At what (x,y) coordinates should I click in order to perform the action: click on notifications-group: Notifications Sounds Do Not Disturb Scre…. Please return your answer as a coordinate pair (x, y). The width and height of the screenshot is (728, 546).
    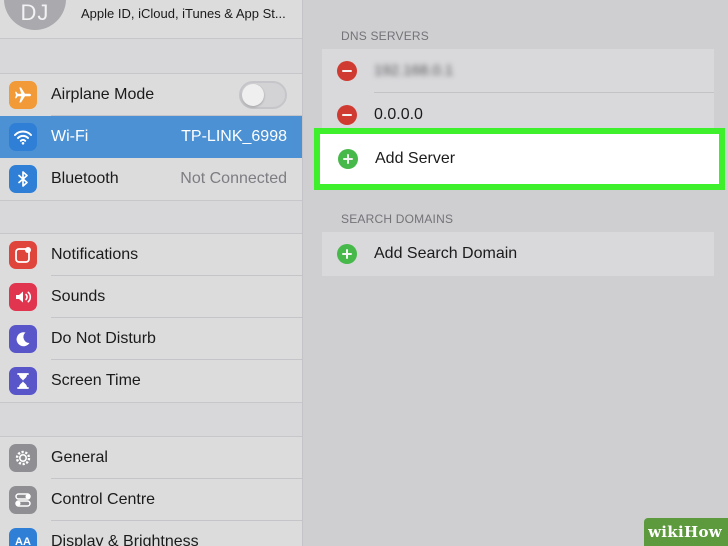
    Looking at the image, I should click on (151, 318).